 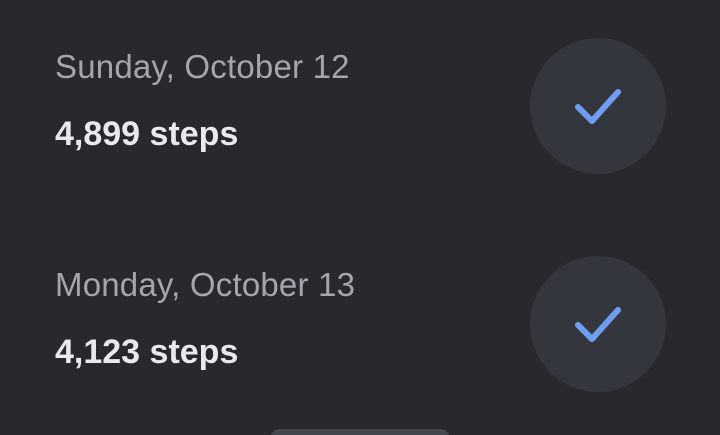 What do you see at coordinates (360, 432) in the screenshot?
I see `bottom-sheet-handle` at bounding box center [360, 432].